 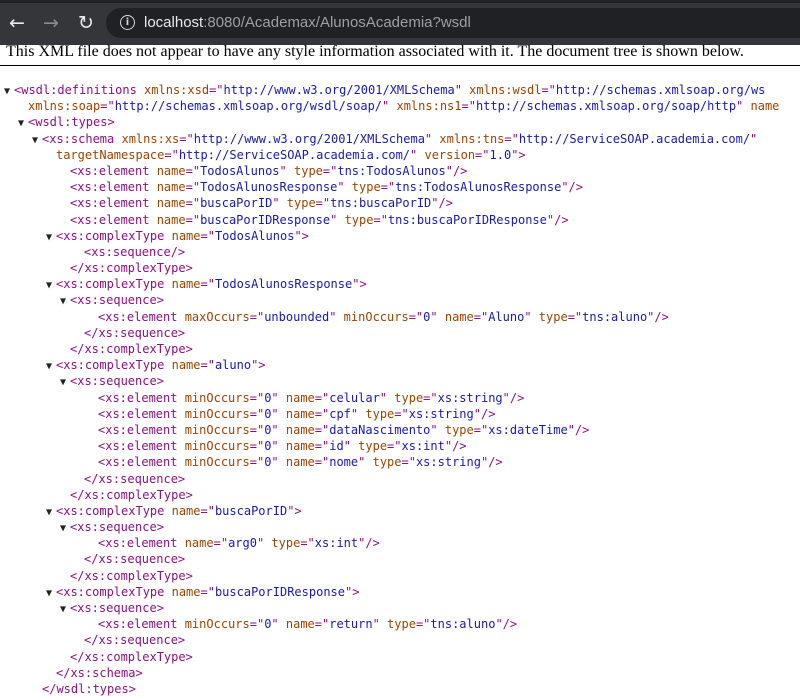 I want to click on xml-tag-text: <wsdl:types>, so click(x=71, y=122).